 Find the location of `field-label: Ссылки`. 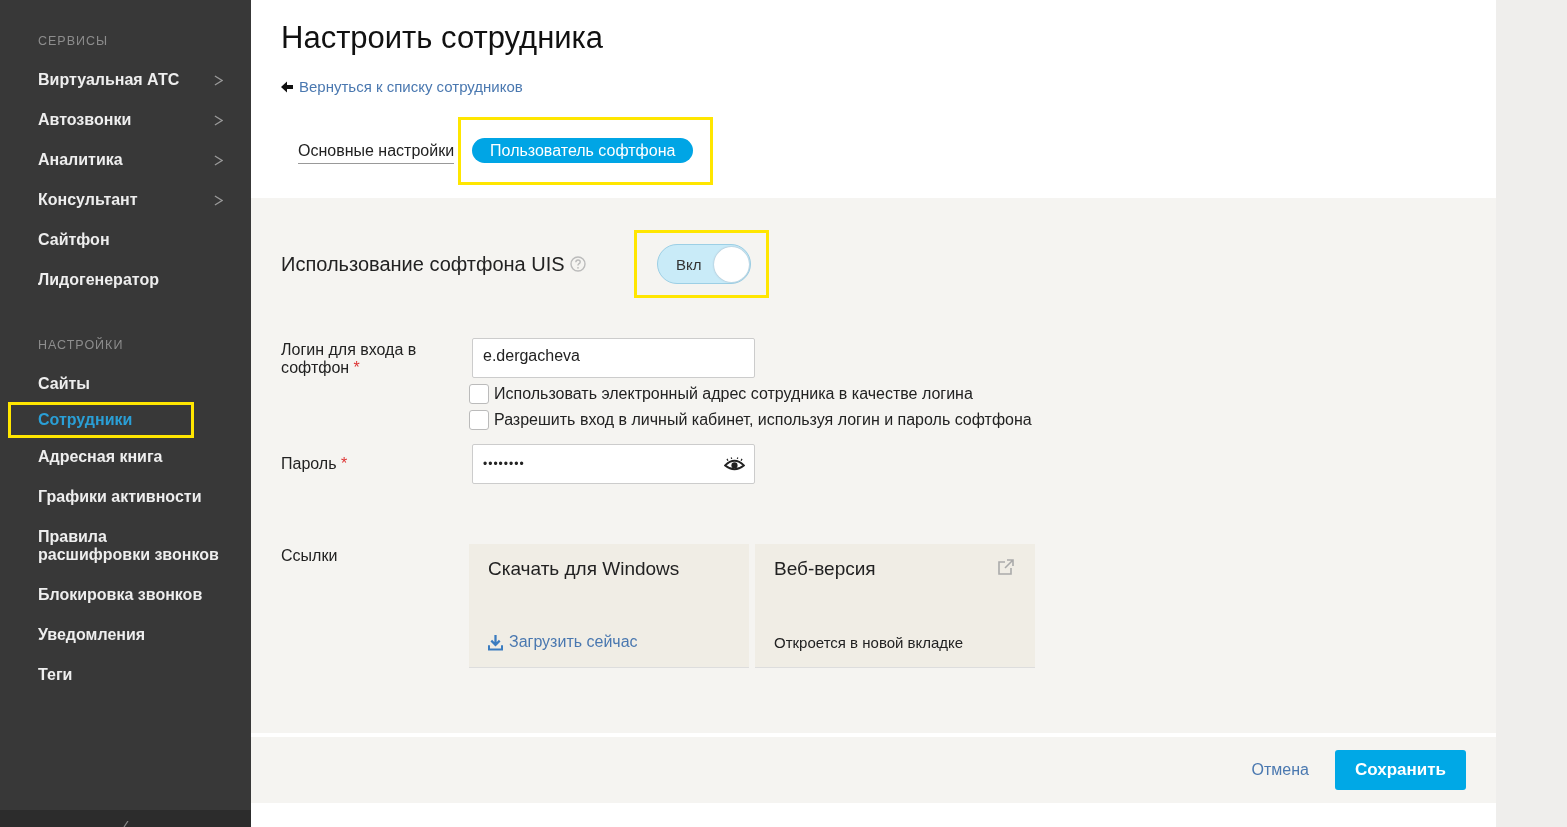

field-label: Ссылки is located at coordinates (310, 556).